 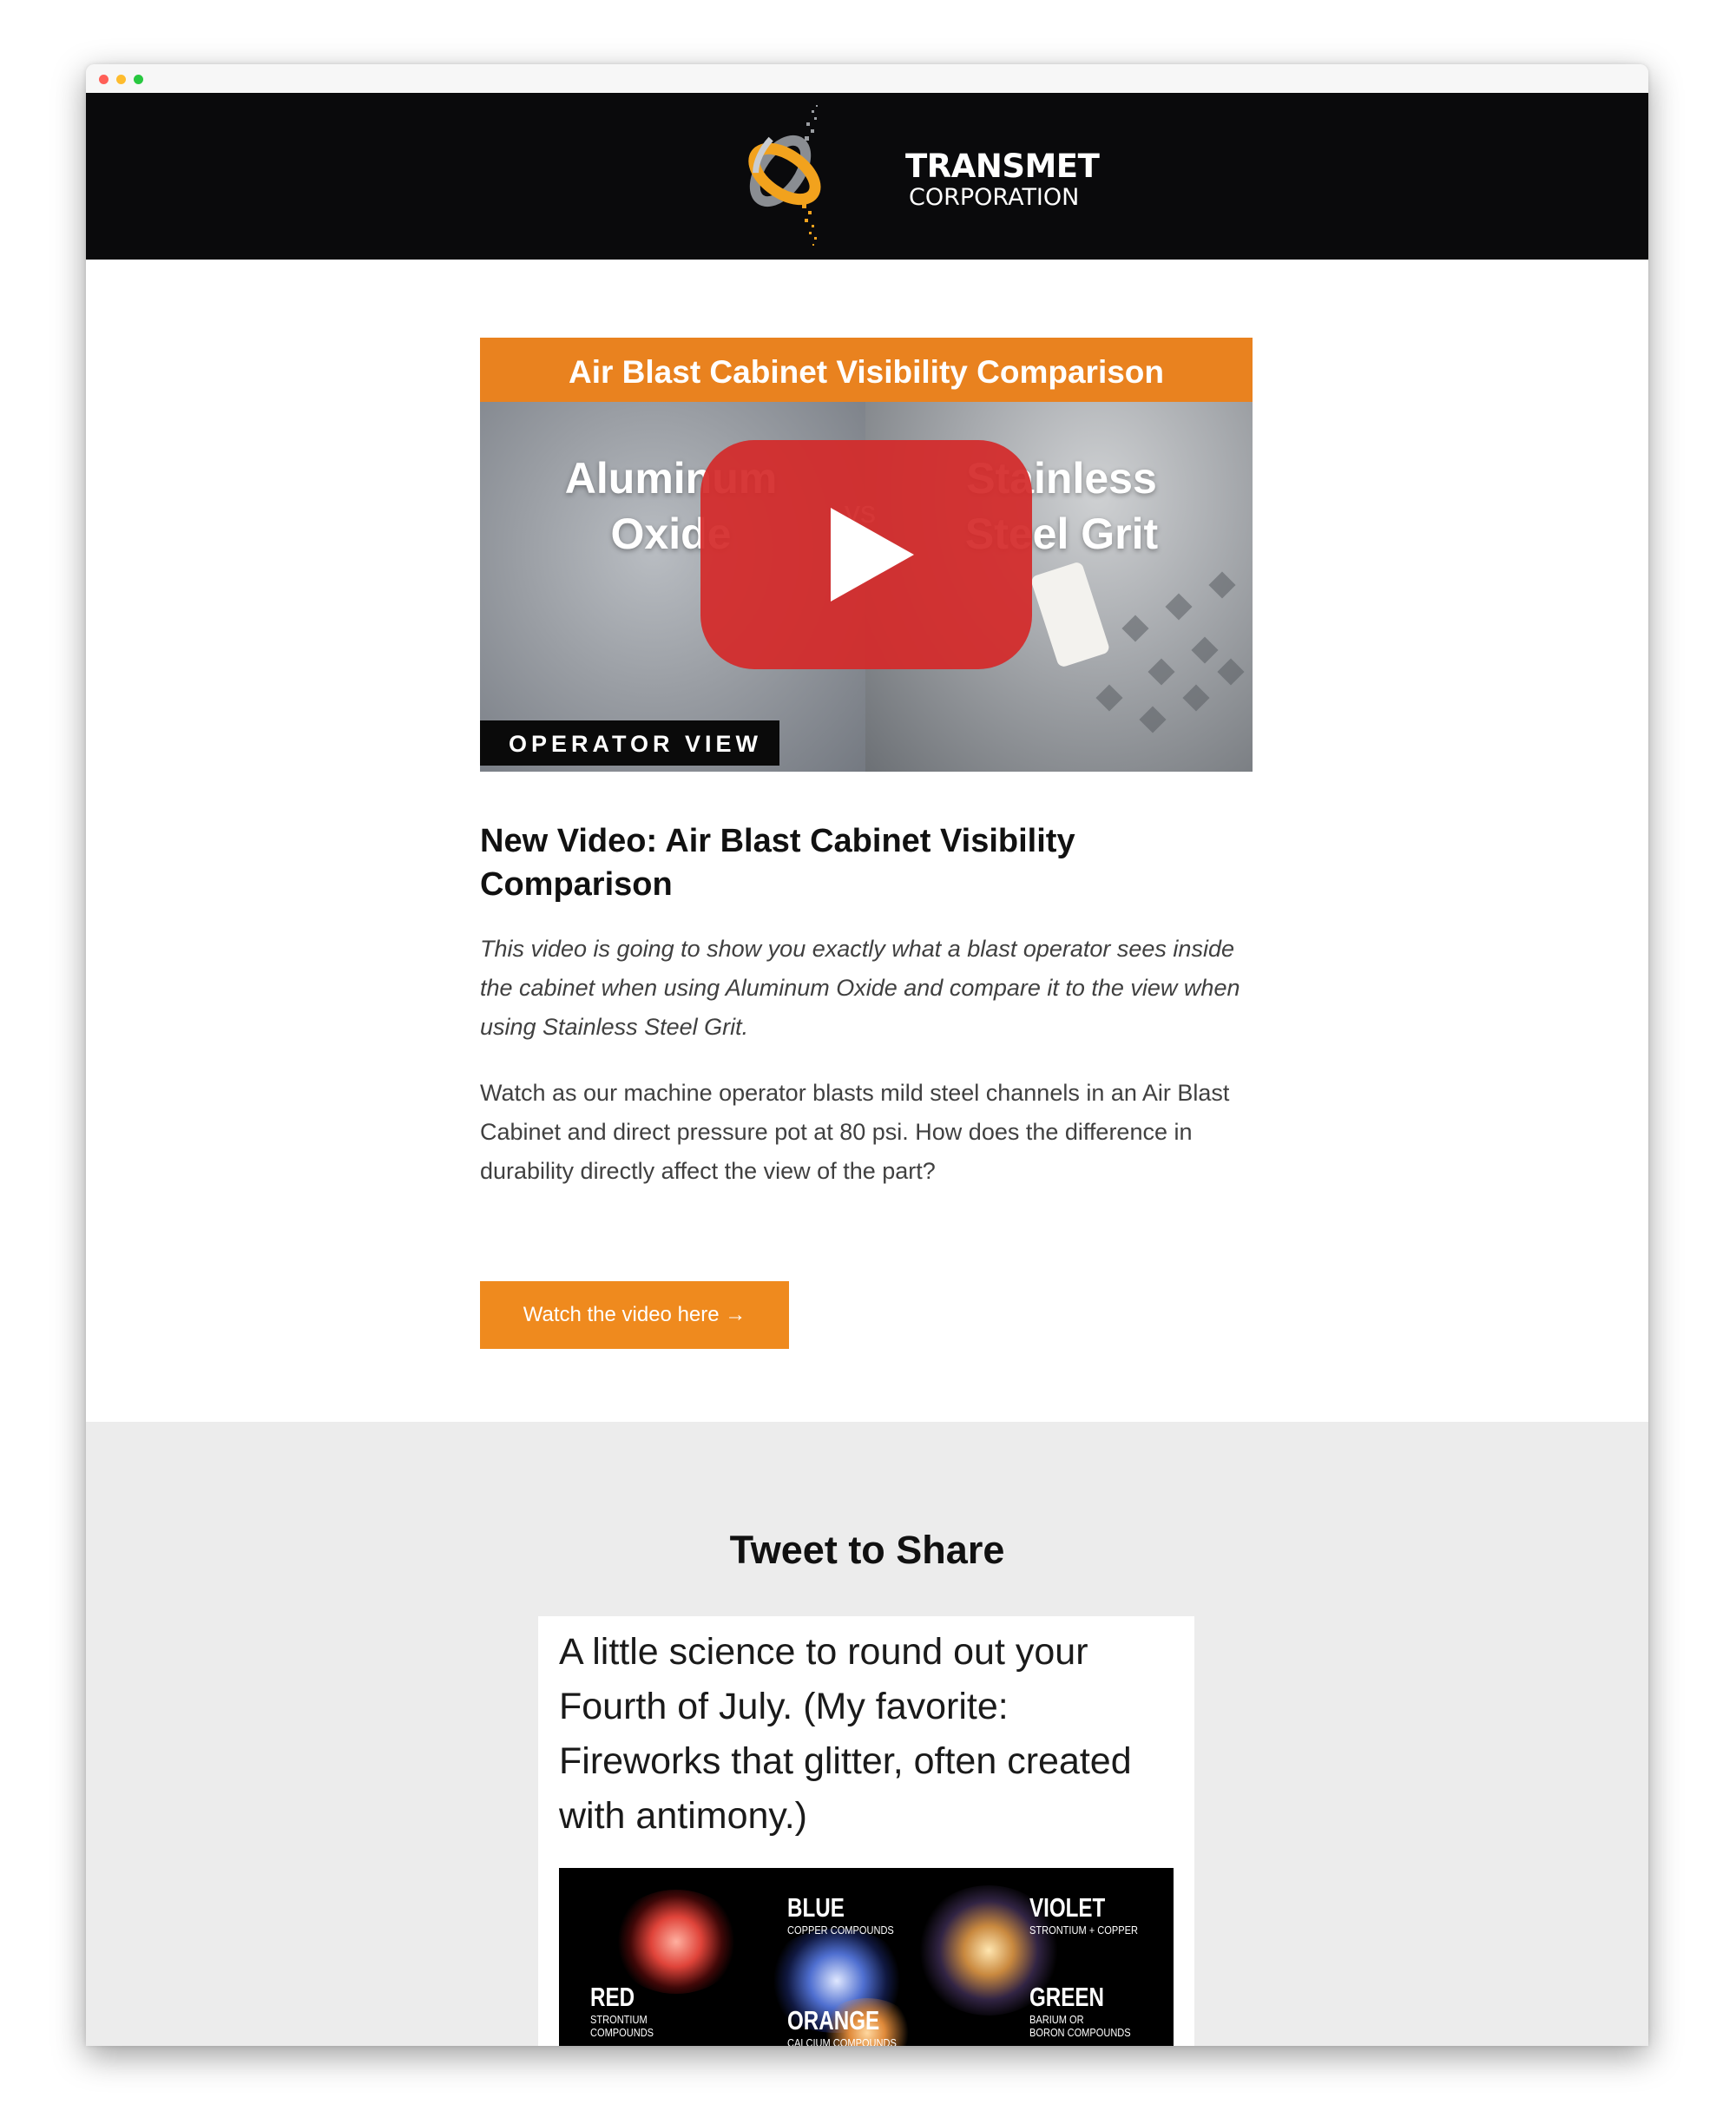 I want to click on maximize-window-button, so click(x=138, y=80).